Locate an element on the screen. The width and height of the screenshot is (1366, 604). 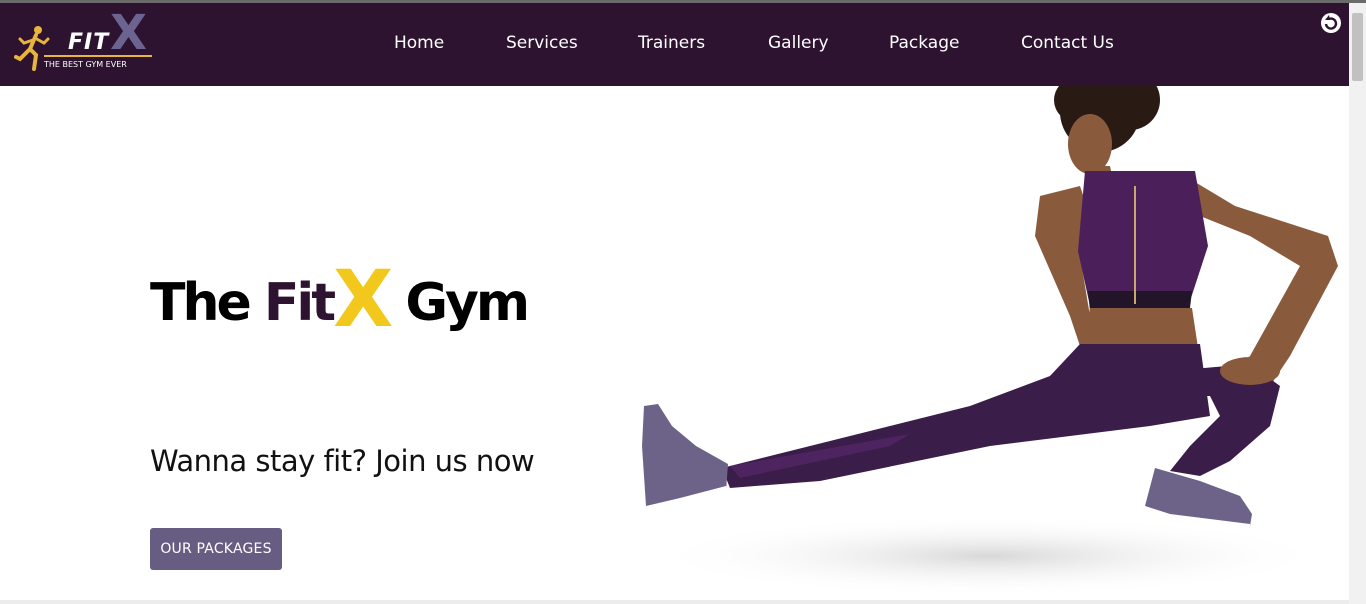
hero-title: The FitX Gym is located at coordinates (340, 296).